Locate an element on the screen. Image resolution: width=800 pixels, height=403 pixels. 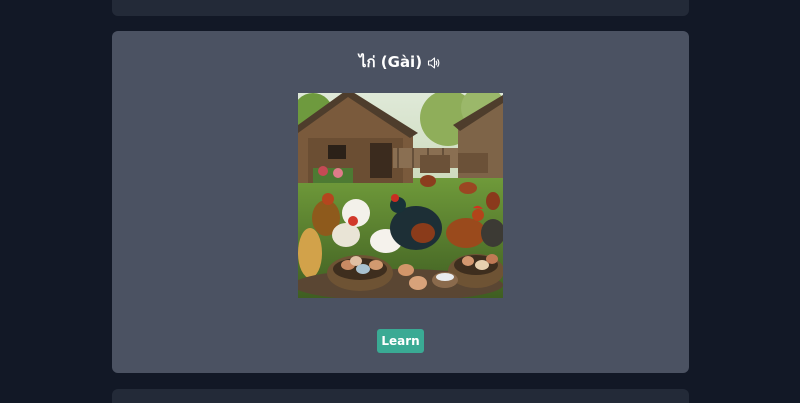
speaker-icon is located at coordinates (434, 62).